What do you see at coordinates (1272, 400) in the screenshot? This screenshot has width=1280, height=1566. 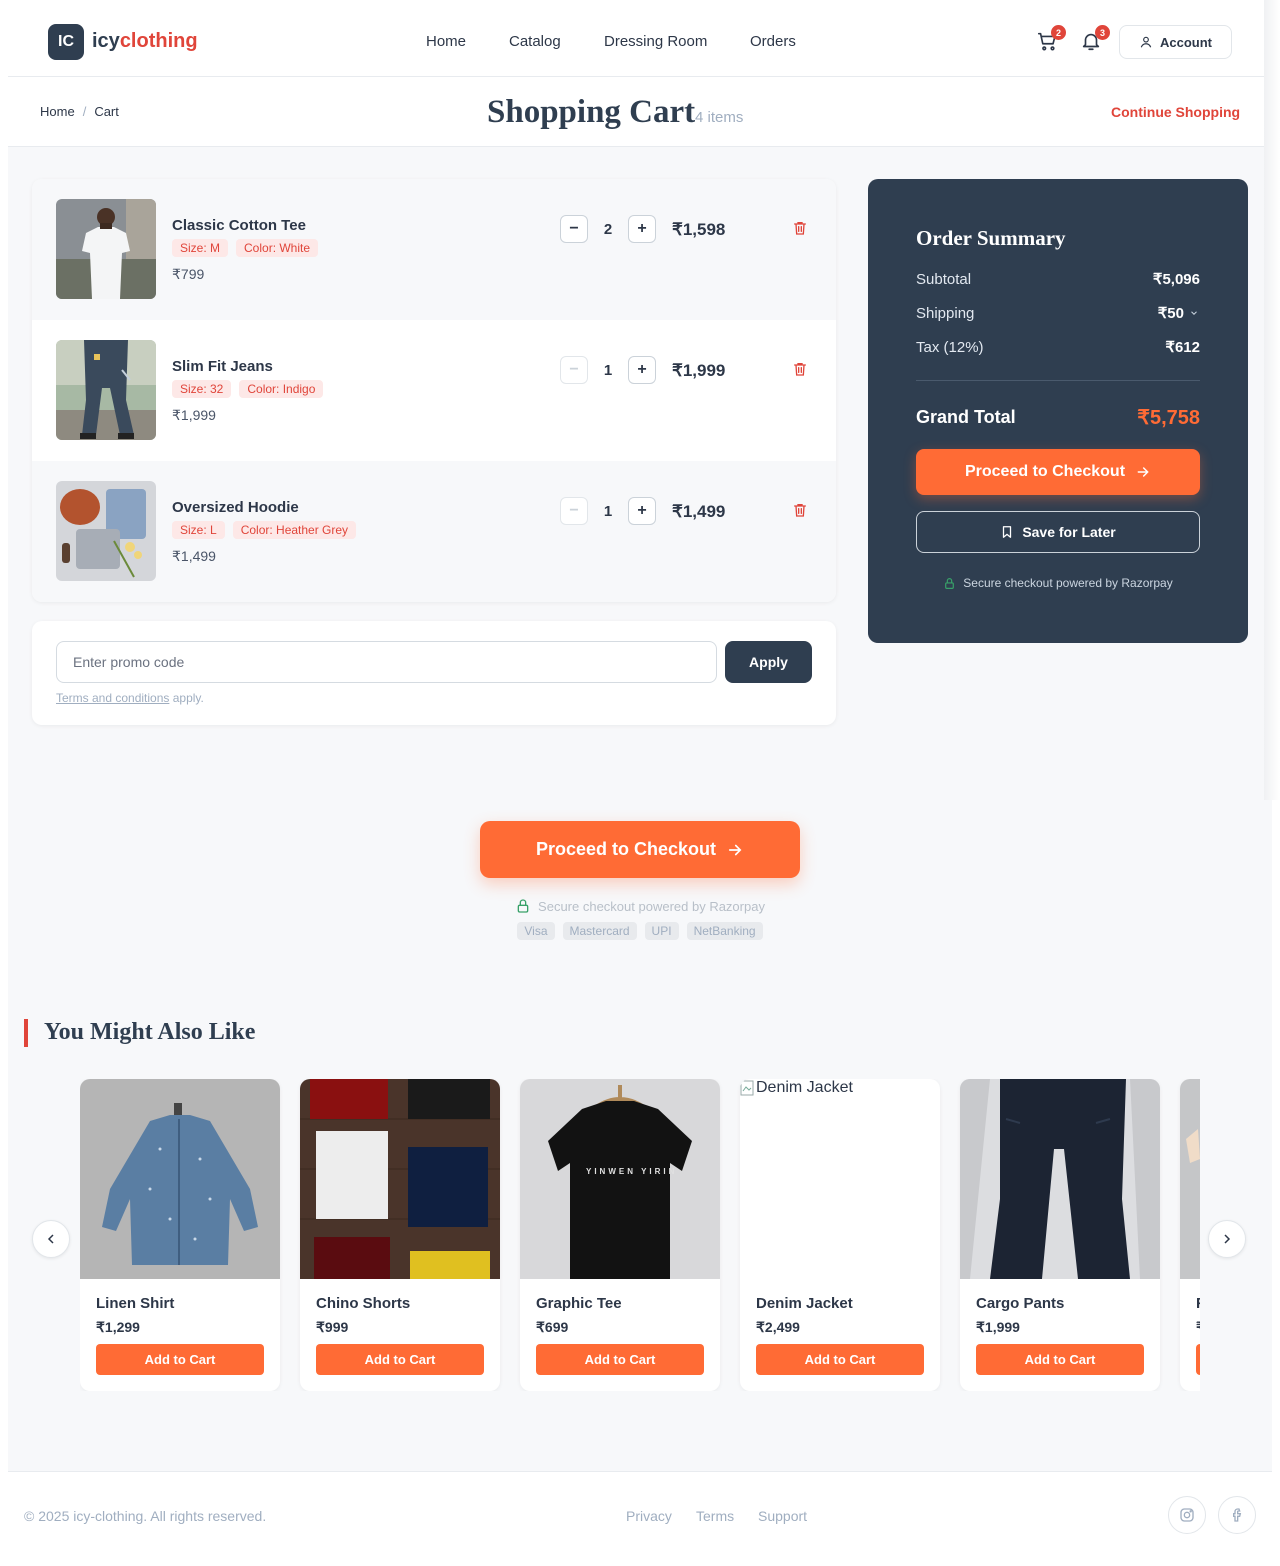 I see `scroll-edge-shadow` at bounding box center [1272, 400].